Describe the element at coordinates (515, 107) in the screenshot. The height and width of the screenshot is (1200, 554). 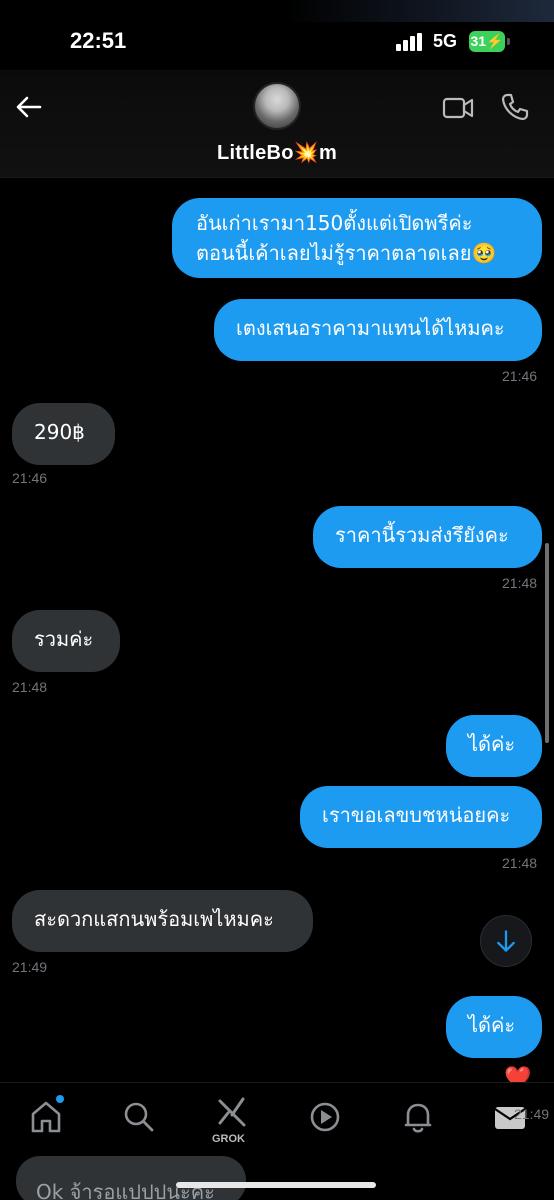
I see `phone-icon` at that location.